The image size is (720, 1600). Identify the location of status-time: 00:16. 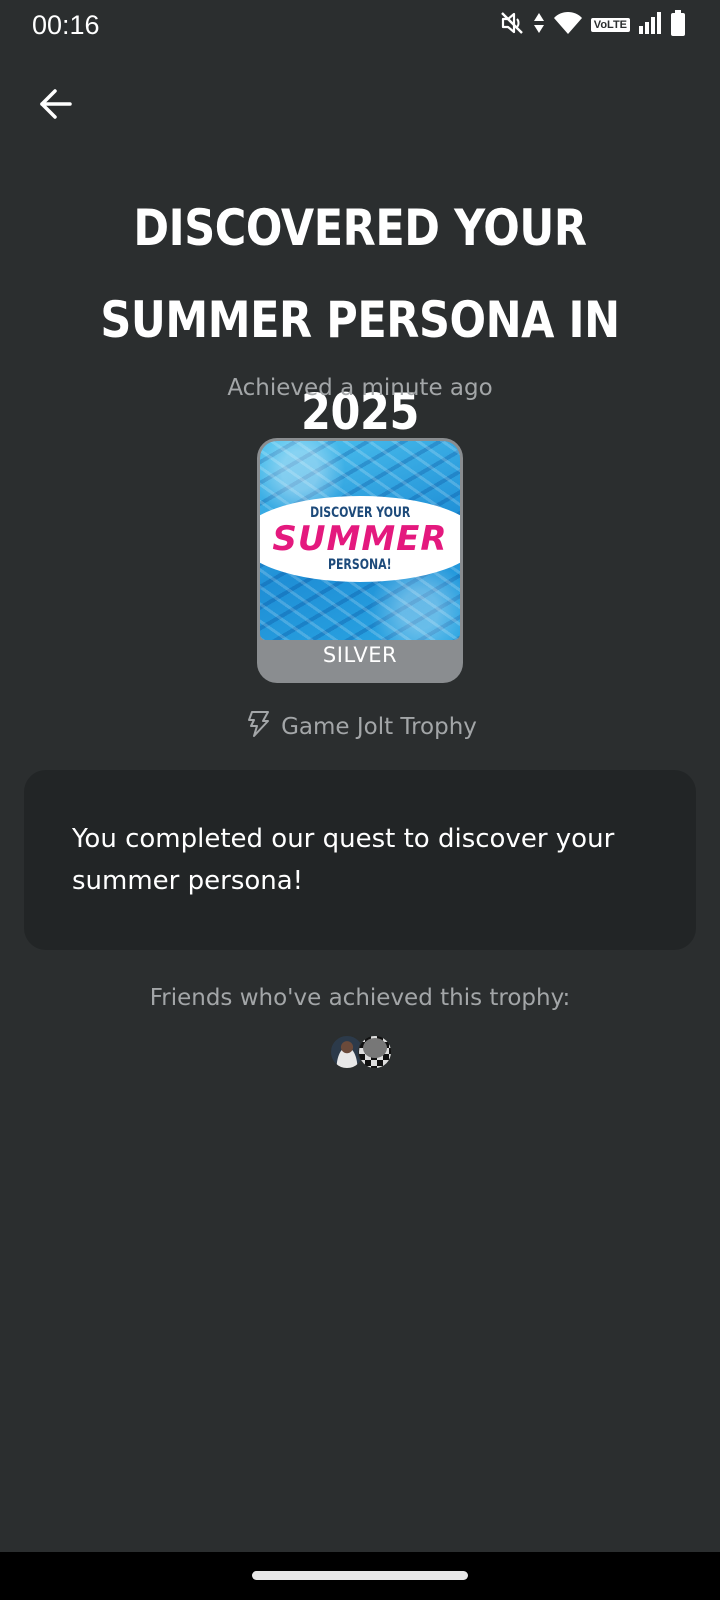
(66, 25).